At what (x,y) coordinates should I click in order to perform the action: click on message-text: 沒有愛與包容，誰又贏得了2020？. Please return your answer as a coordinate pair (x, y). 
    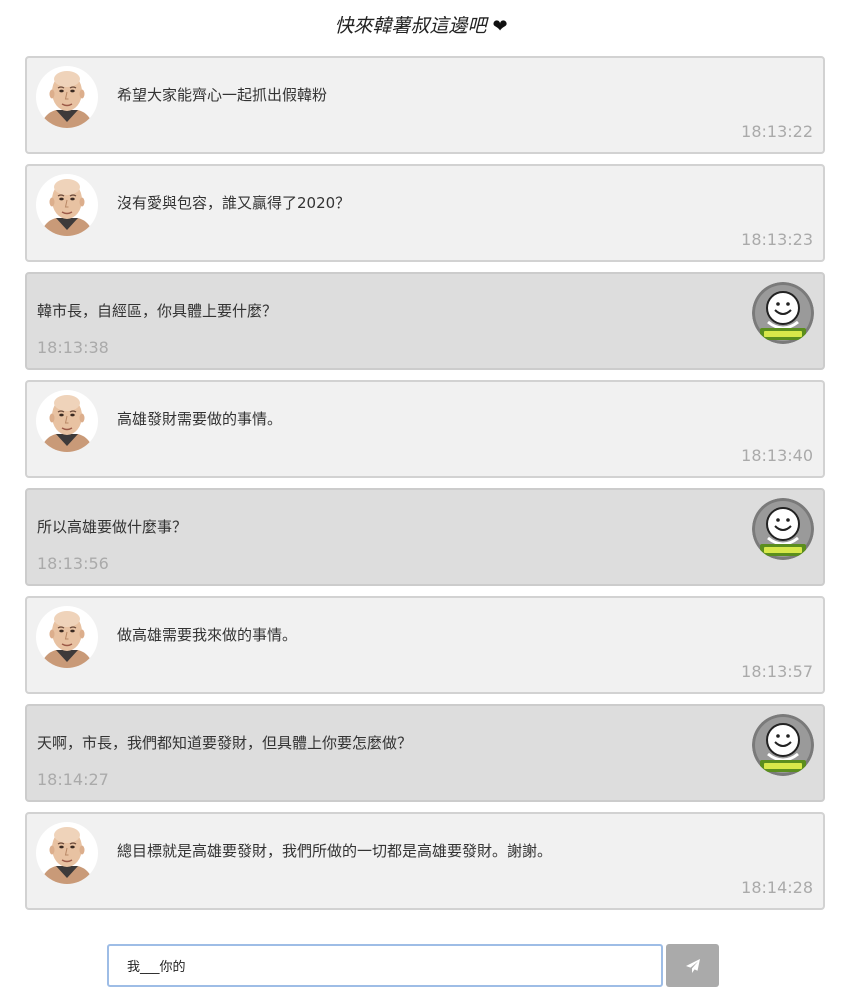
    Looking at the image, I should click on (234, 203).